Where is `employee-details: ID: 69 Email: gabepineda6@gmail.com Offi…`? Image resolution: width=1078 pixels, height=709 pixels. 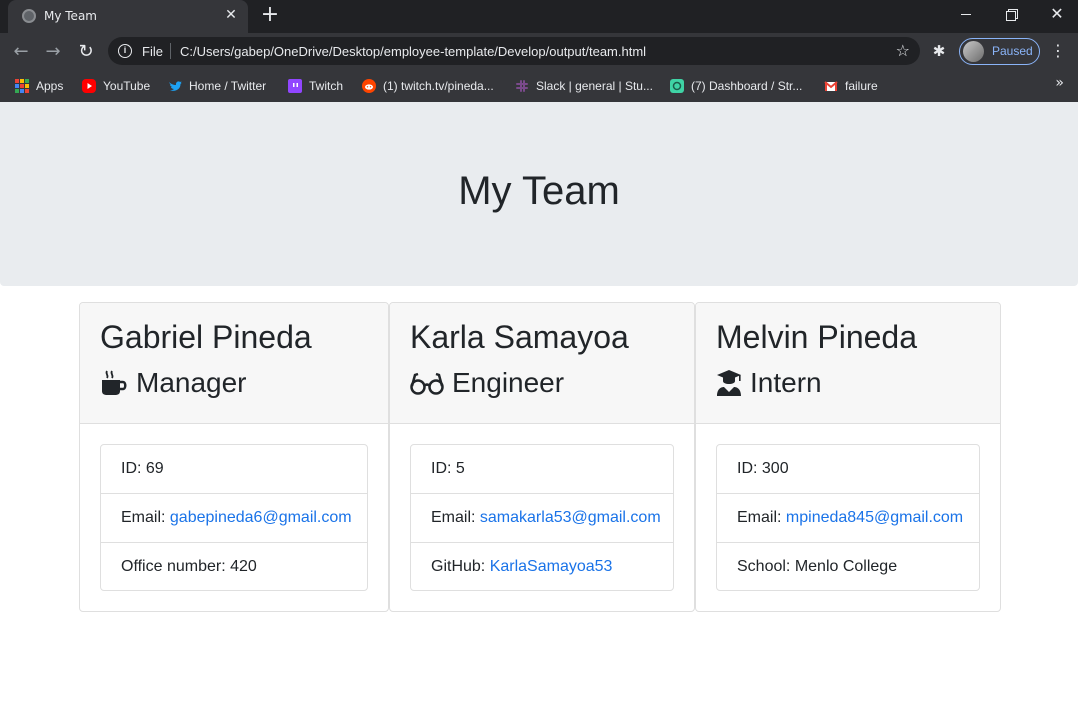 employee-details: ID: 69 Email: gabepineda6@gmail.com Offi… is located at coordinates (234, 517).